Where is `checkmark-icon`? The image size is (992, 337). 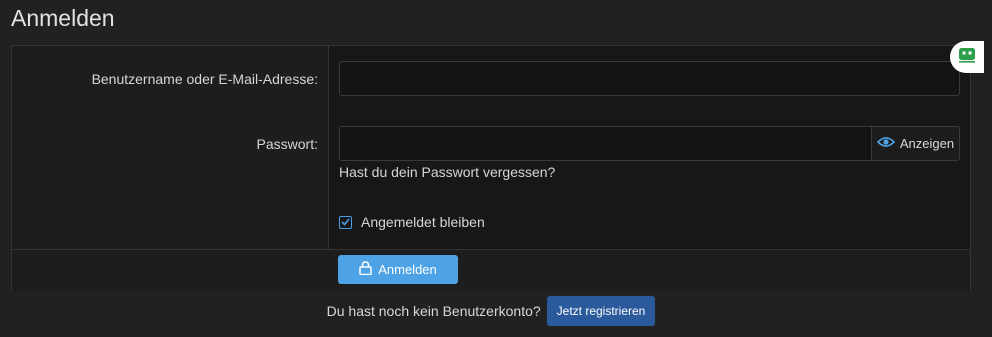
checkmark-icon is located at coordinates (345, 222).